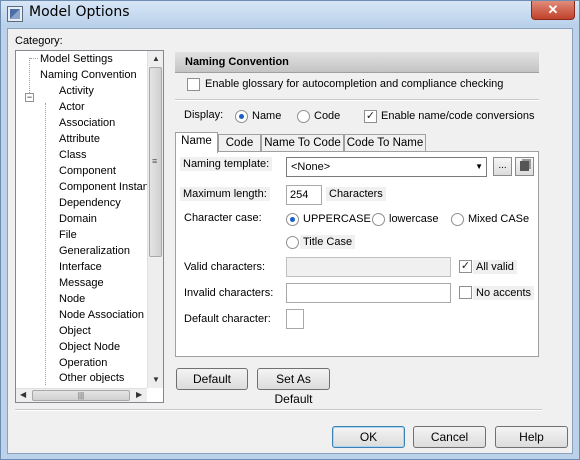  What do you see at coordinates (226, 164) in the screenshot?
I see `naming-template-label: Naming template:` at bounding box center [226, 164].